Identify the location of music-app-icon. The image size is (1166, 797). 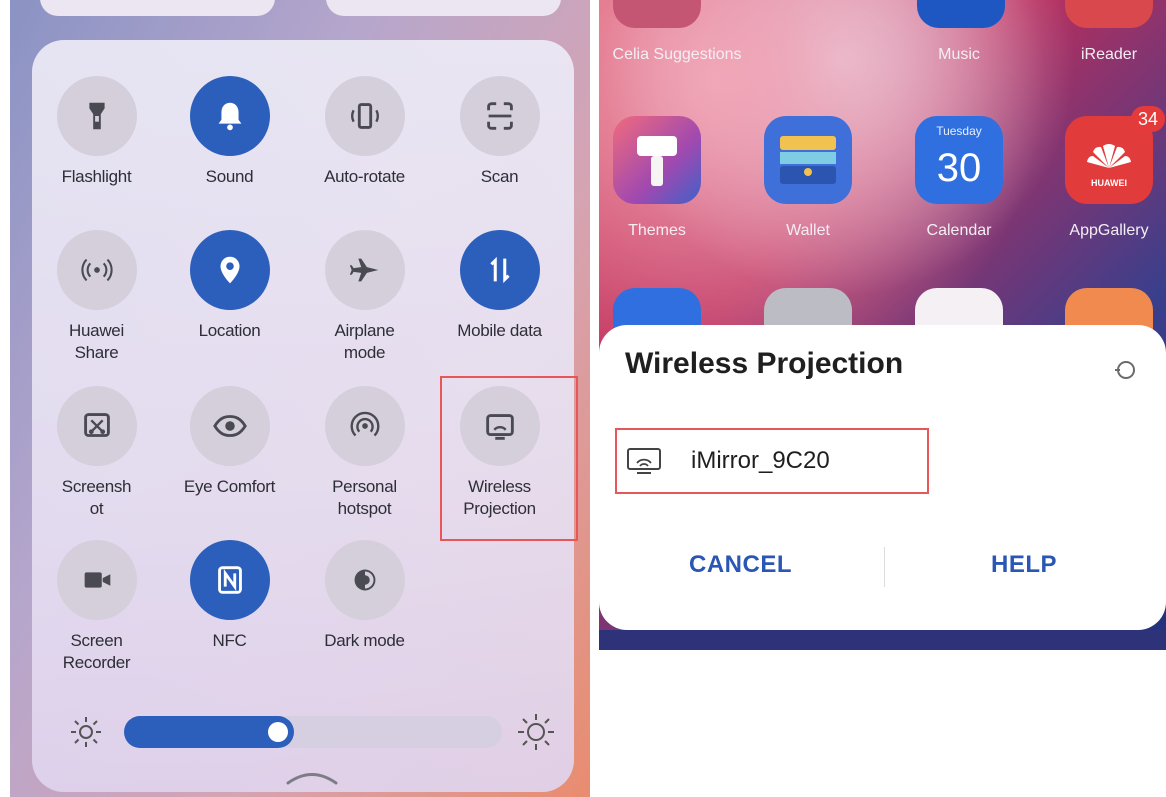
(961, 14).